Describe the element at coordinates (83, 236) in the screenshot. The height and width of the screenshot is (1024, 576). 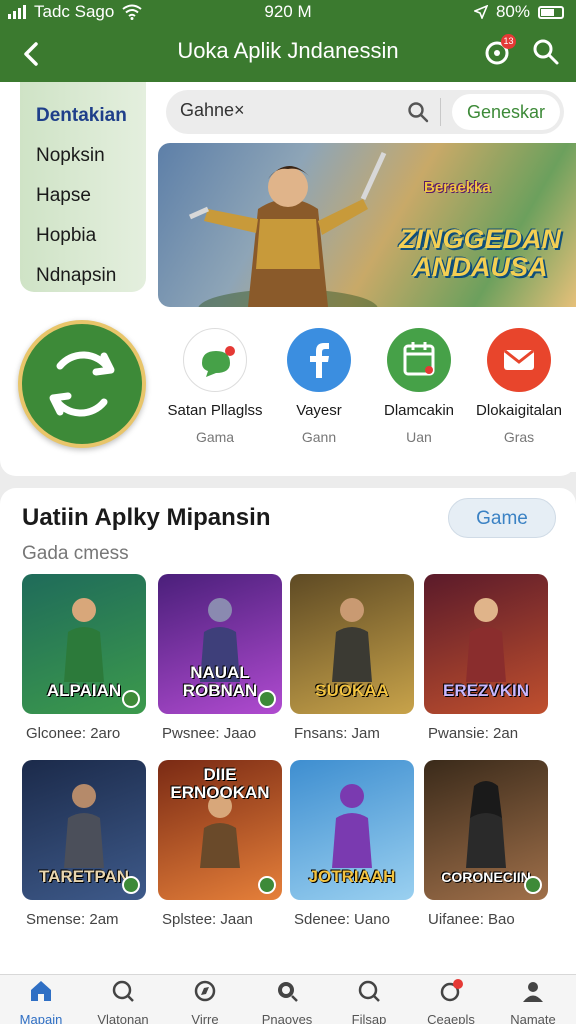
I see `sidebar-item-hopbia: Hopbia` at that location.